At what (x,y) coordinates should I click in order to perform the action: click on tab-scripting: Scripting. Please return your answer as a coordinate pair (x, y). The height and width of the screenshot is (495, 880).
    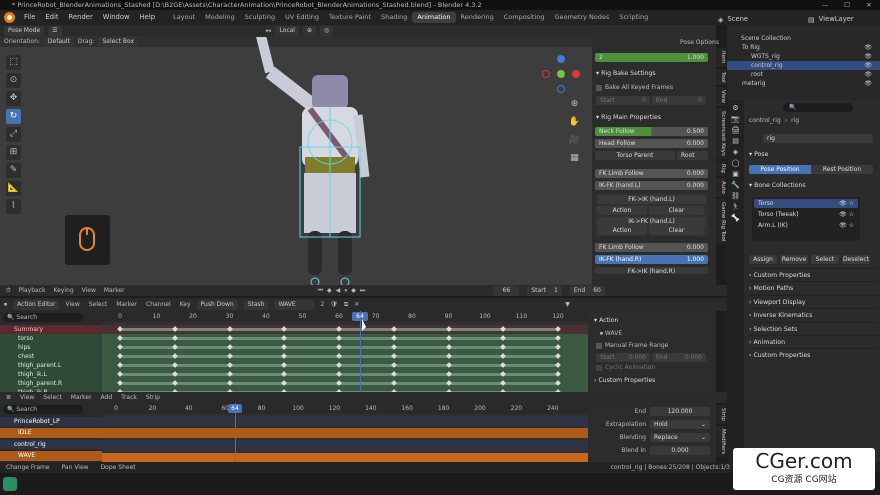
    Looking at the image, I should click on (633, 17).